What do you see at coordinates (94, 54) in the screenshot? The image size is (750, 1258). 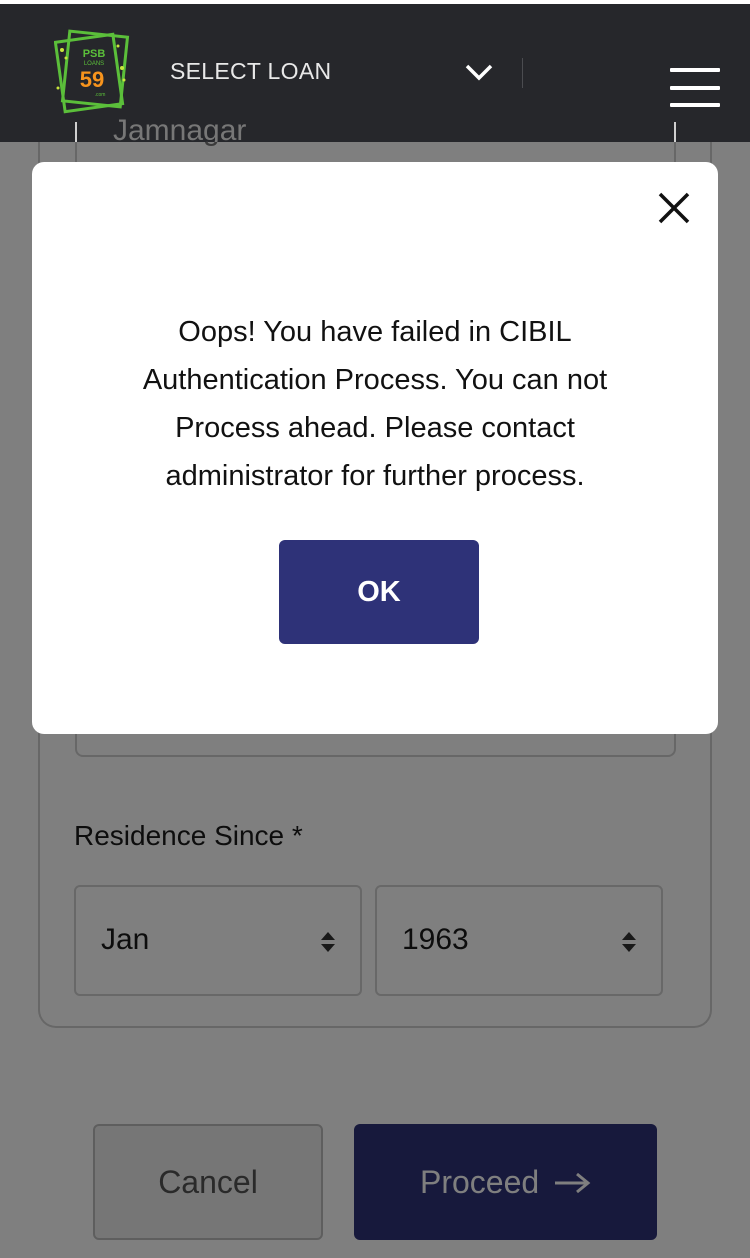 I see `logo-text-1: PSB` at bounding box center [94, 54].